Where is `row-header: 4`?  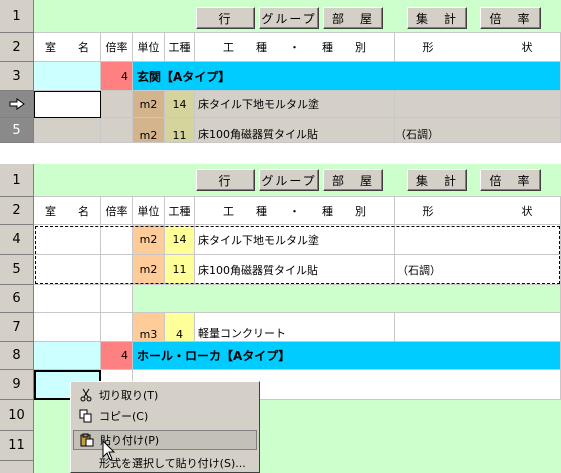
row-header: 4 is located at coordinates (17, 240).